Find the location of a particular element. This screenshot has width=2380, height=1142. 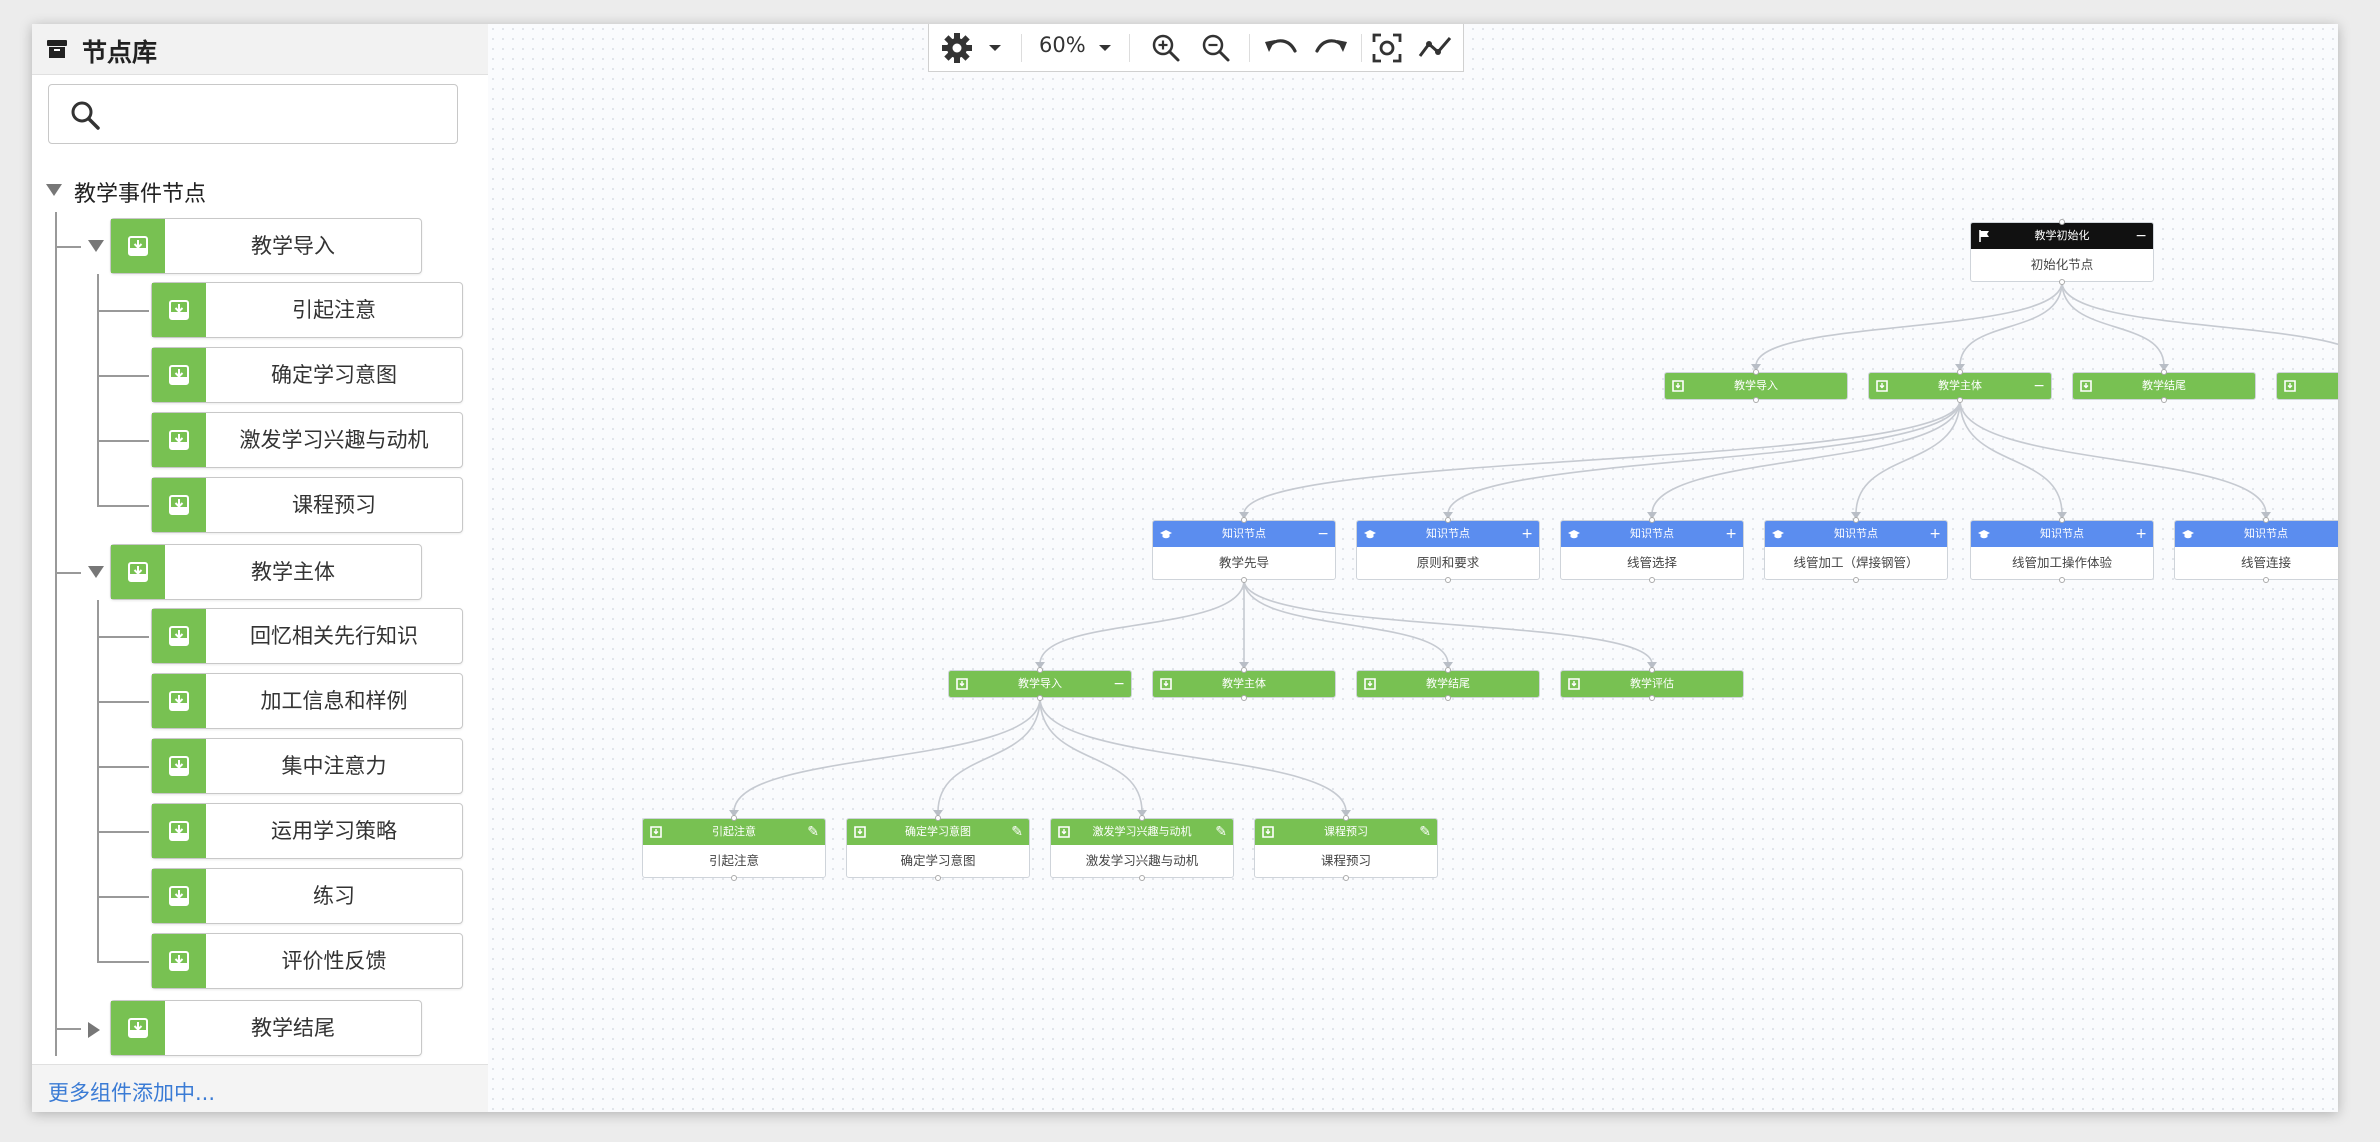

fit-view-icon is located at coordinates (1387, 48).